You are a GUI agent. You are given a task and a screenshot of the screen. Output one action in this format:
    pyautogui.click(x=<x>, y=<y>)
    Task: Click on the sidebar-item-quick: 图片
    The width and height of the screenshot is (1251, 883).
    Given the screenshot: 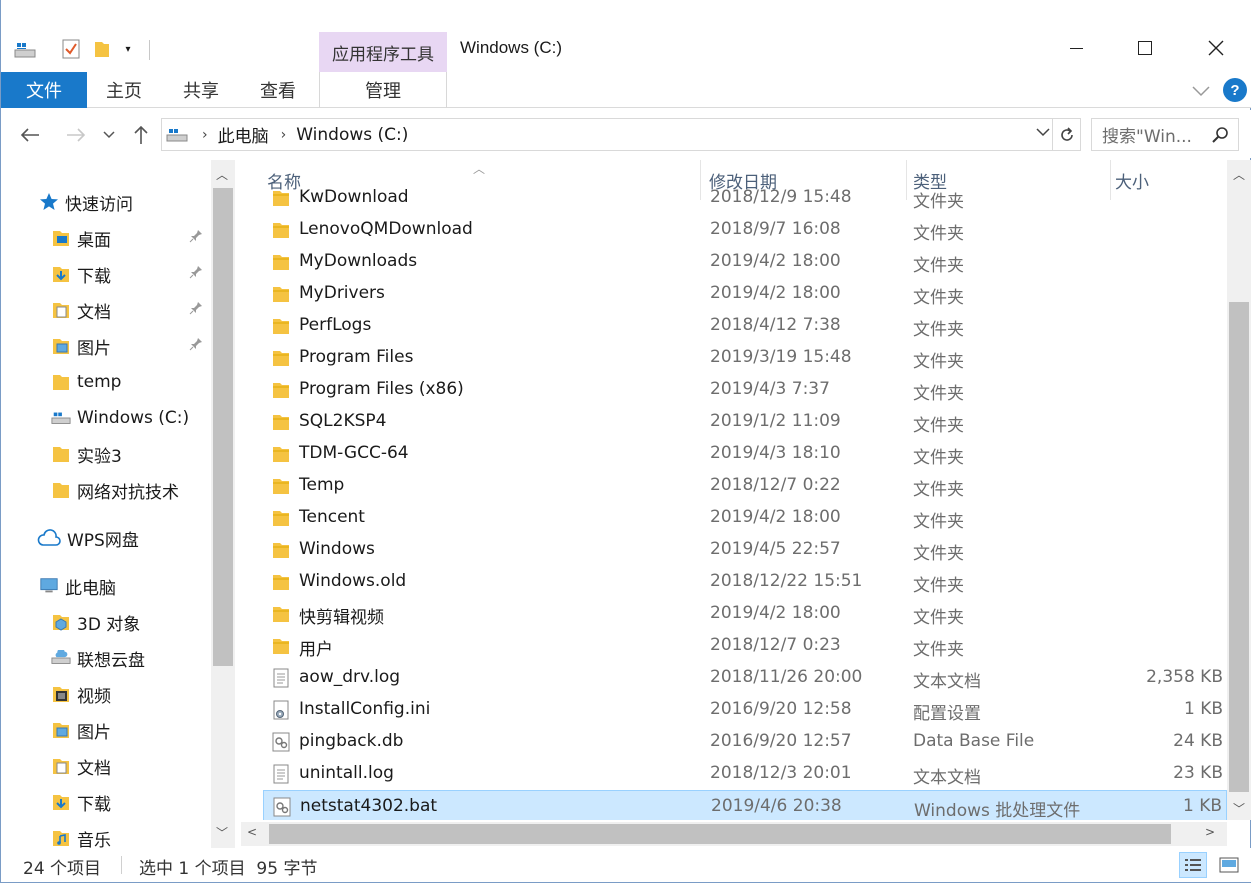 What is the action you would take?
    pyautogui.click(x=144, y=346)
    